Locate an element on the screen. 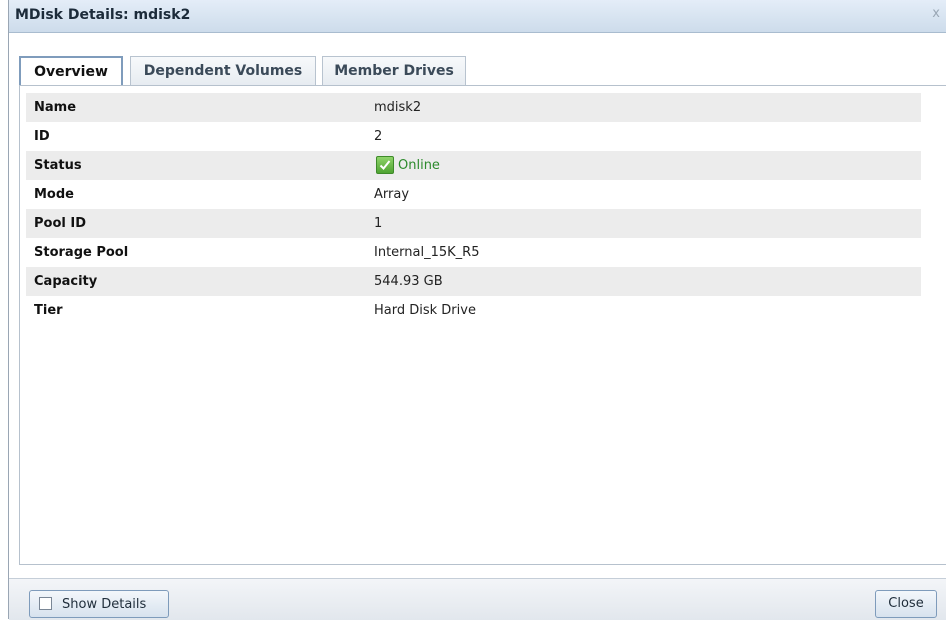 The height and width of the screenshot is (620, 946). detail-value: Hard Disk Drive is located at coordinates (425, 310).